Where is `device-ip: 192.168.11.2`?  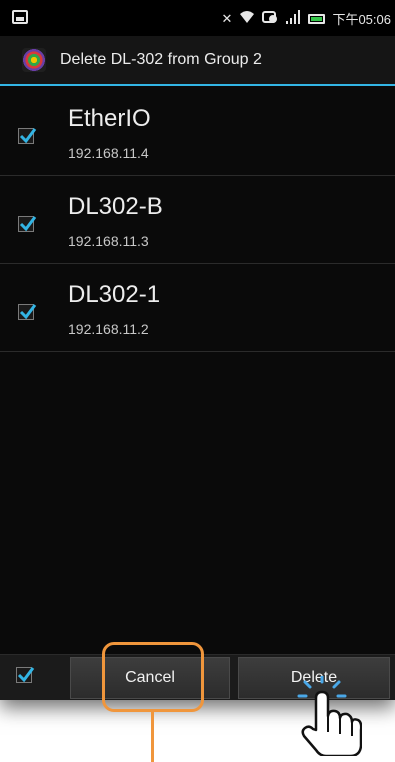
device-ip: 192.168.11.2 is located at coordinates (108, 329).